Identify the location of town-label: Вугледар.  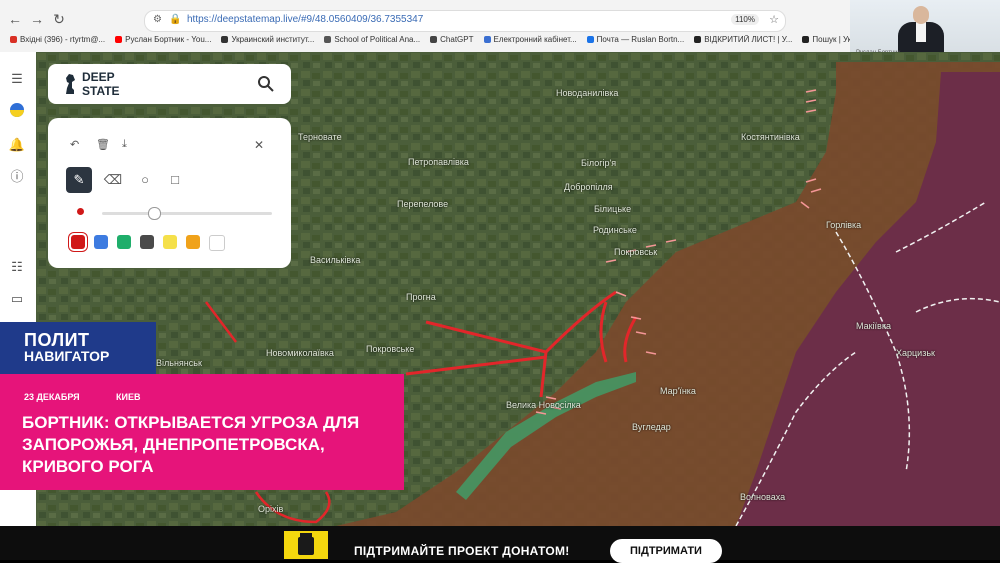
(651, 427).